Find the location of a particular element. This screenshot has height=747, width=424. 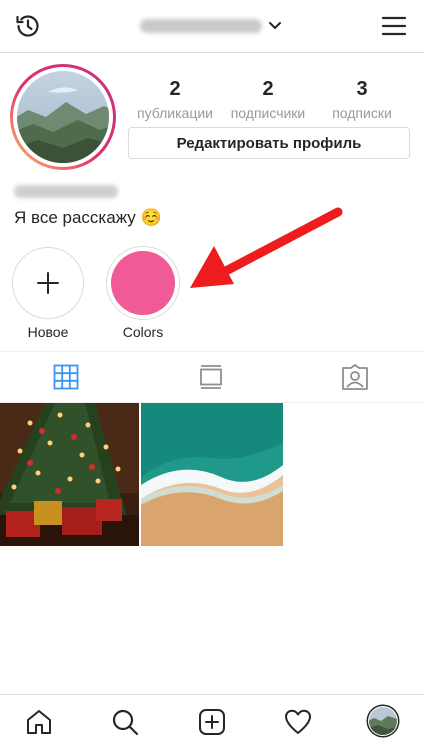

profile-tabs is located at coordinates (212, 377).